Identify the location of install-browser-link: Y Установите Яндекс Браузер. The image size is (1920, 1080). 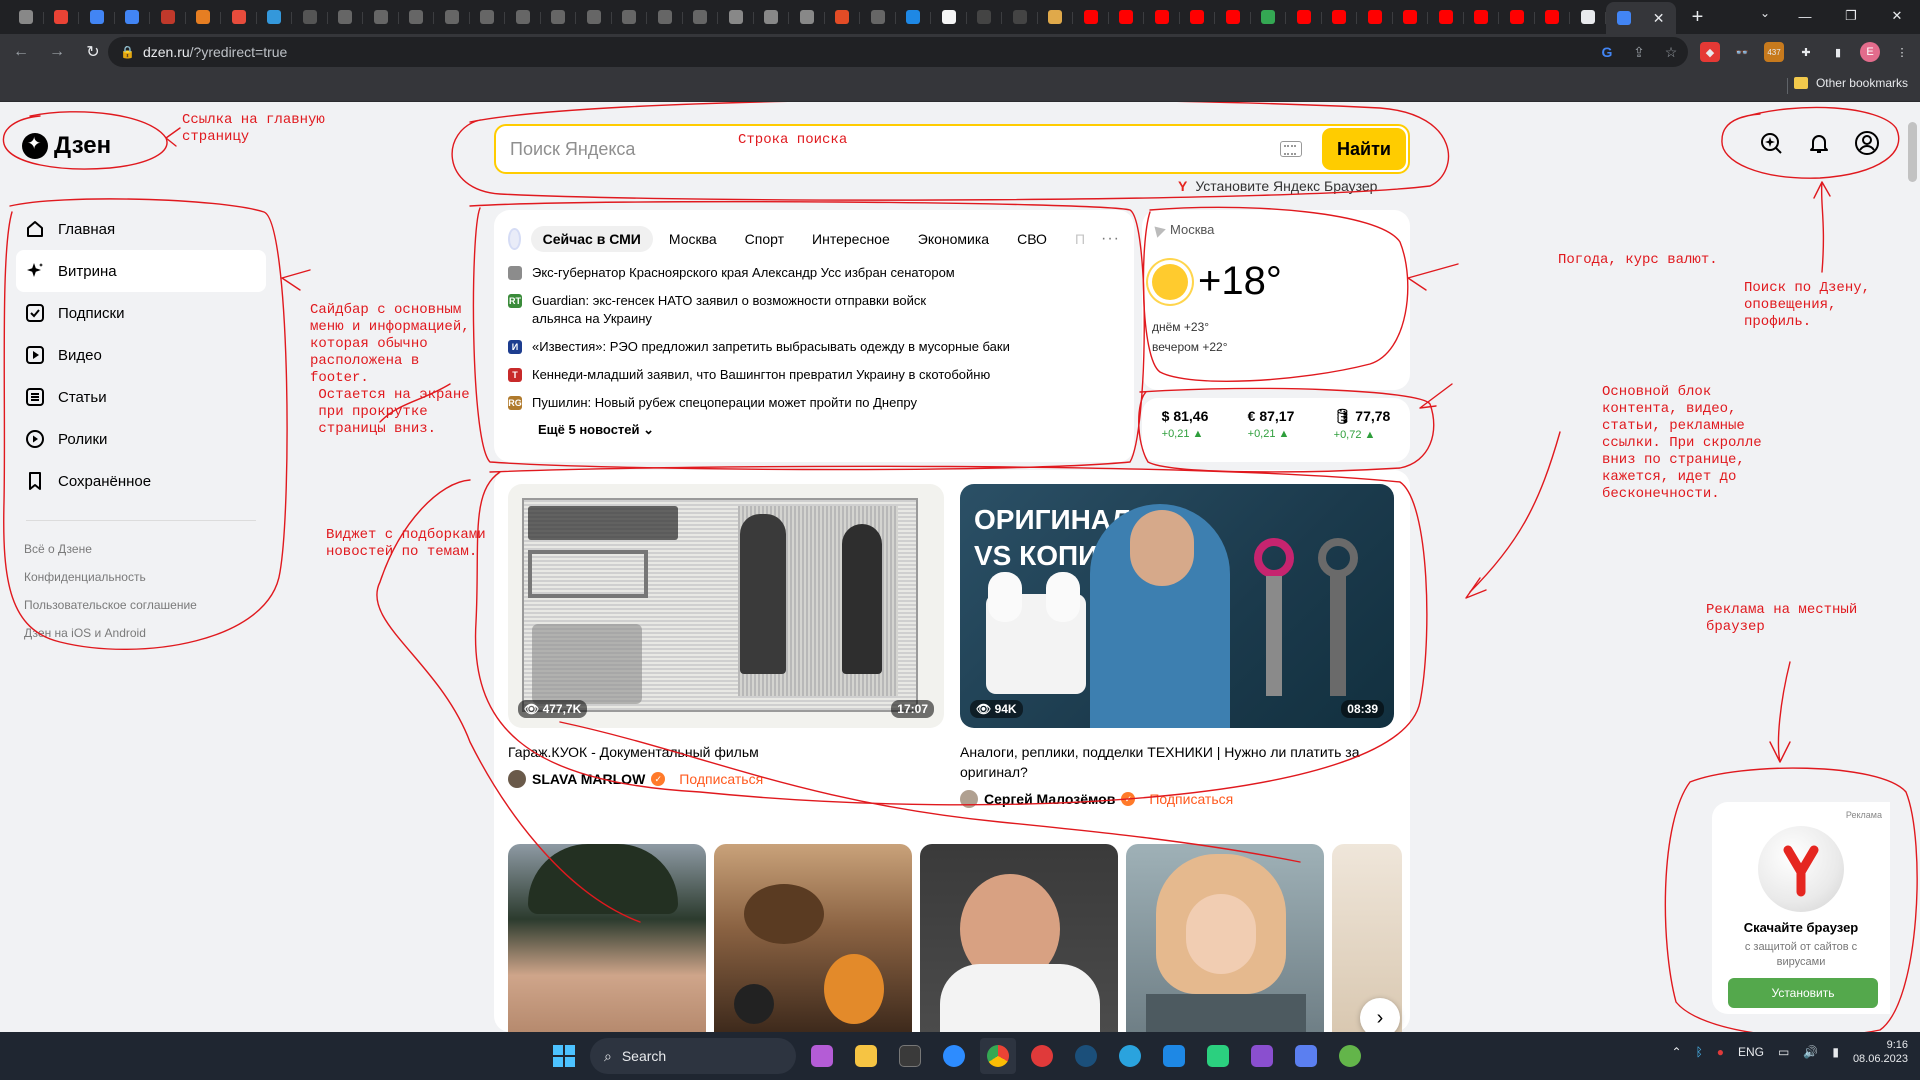
(1277, 186).